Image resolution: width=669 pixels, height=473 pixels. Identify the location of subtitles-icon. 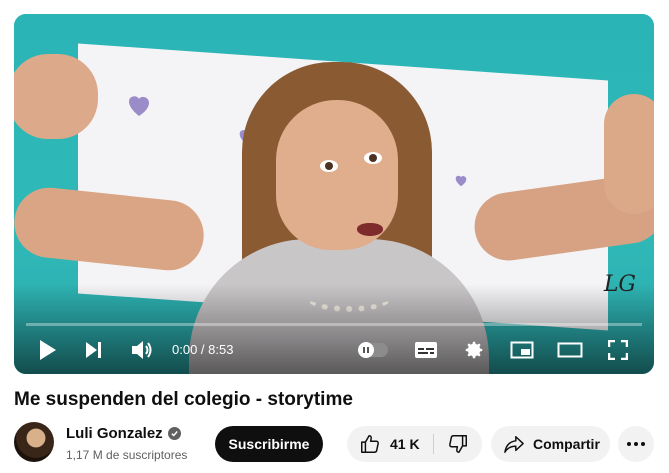
(426, 350).